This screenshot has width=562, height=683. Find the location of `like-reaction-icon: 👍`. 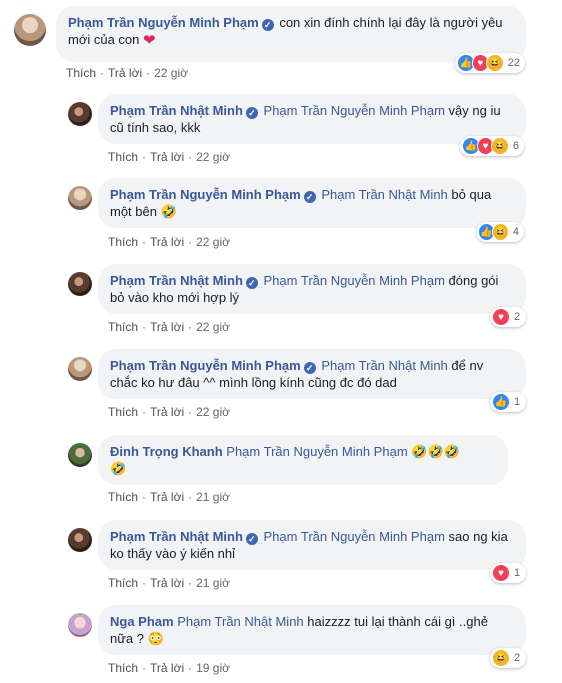

like-reaction-icon: 👍 is located at coordinates (501, 402).